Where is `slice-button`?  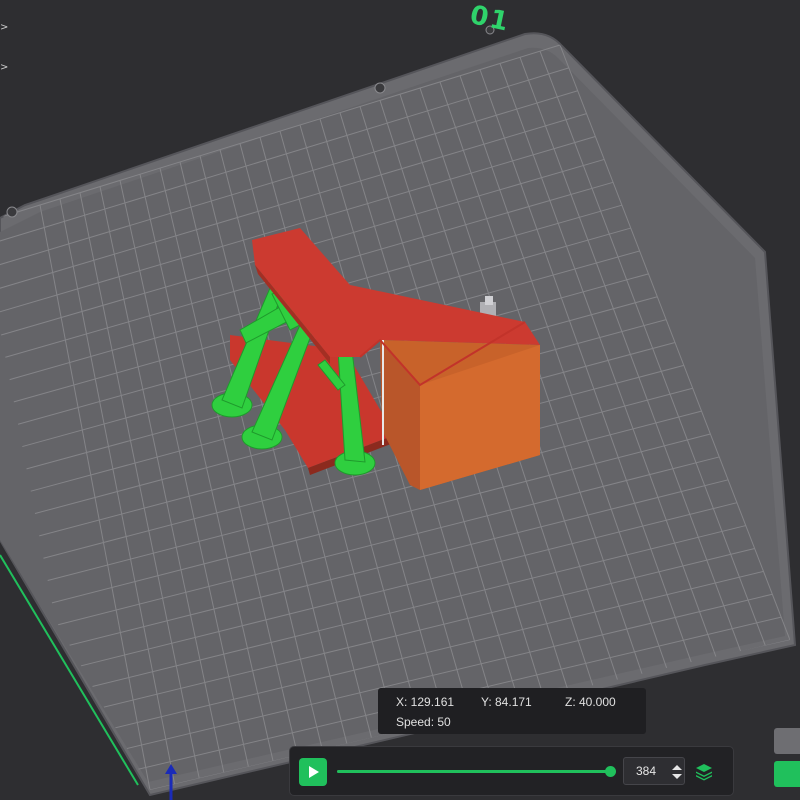 slice-button is located at coordinates (787, 774).